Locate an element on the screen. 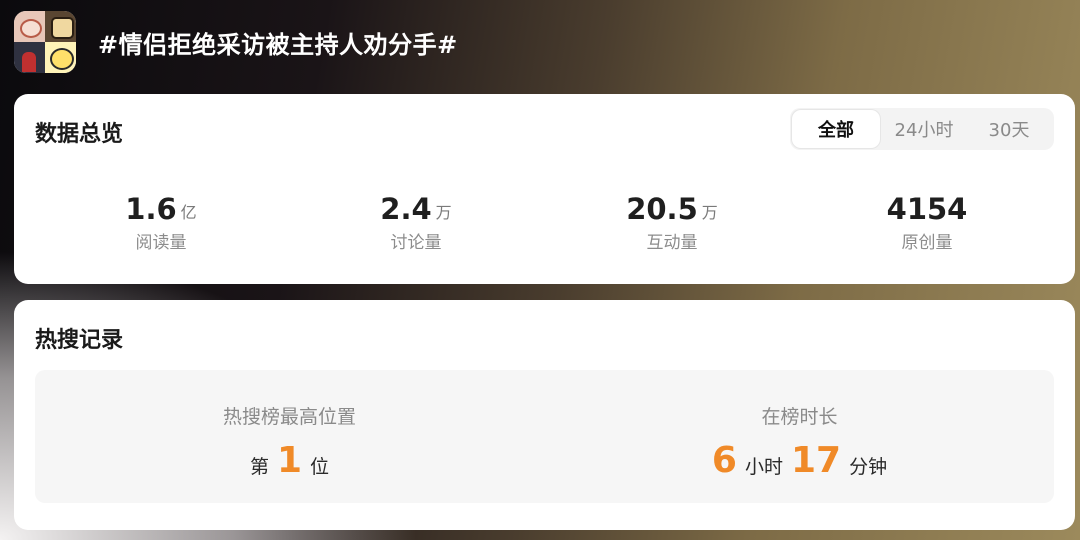 This screenshot has width=1080, height=540. stat-read-count: 1.6 亿 阅读量 is located at coordinates (161, 222).